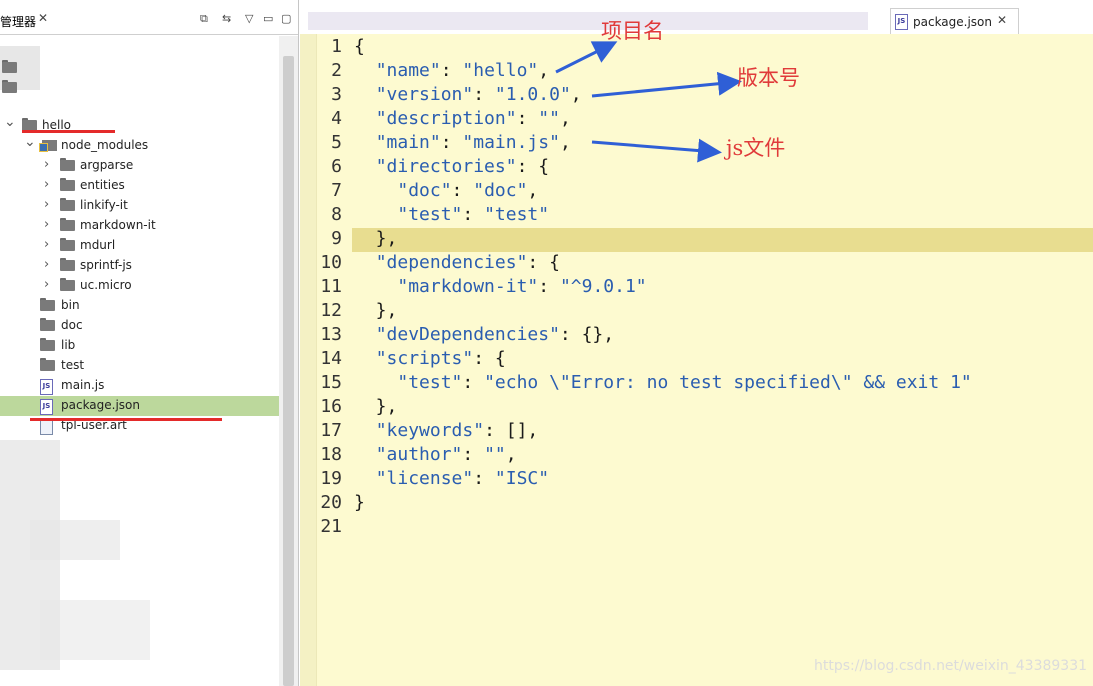 The height and width of the screenshot is (686, 1093). What do you see at coordinates (951, 666) in the screenshot?
I see `watermark: https://blog.csdn.net/weixin_43389331` at bounding box center [951, 666].